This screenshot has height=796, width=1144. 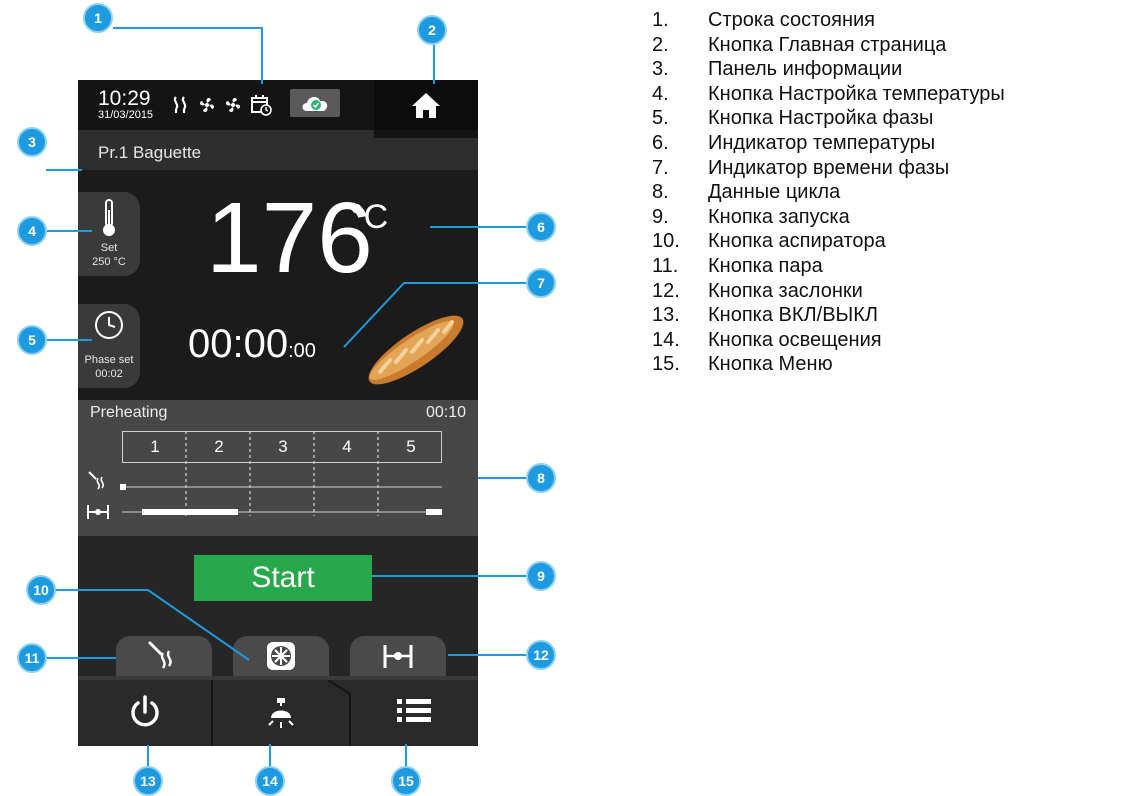 I want to click on legend-item: 3. Панель информации, so click(x=828, y=69).